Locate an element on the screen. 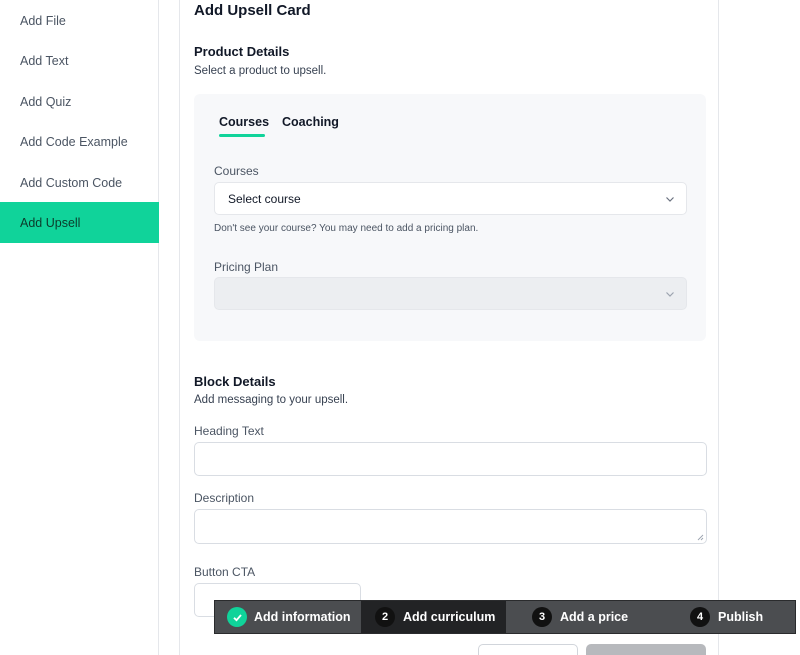  step-add-a-price: 3 Add a price is located at coordinates (584, 617).